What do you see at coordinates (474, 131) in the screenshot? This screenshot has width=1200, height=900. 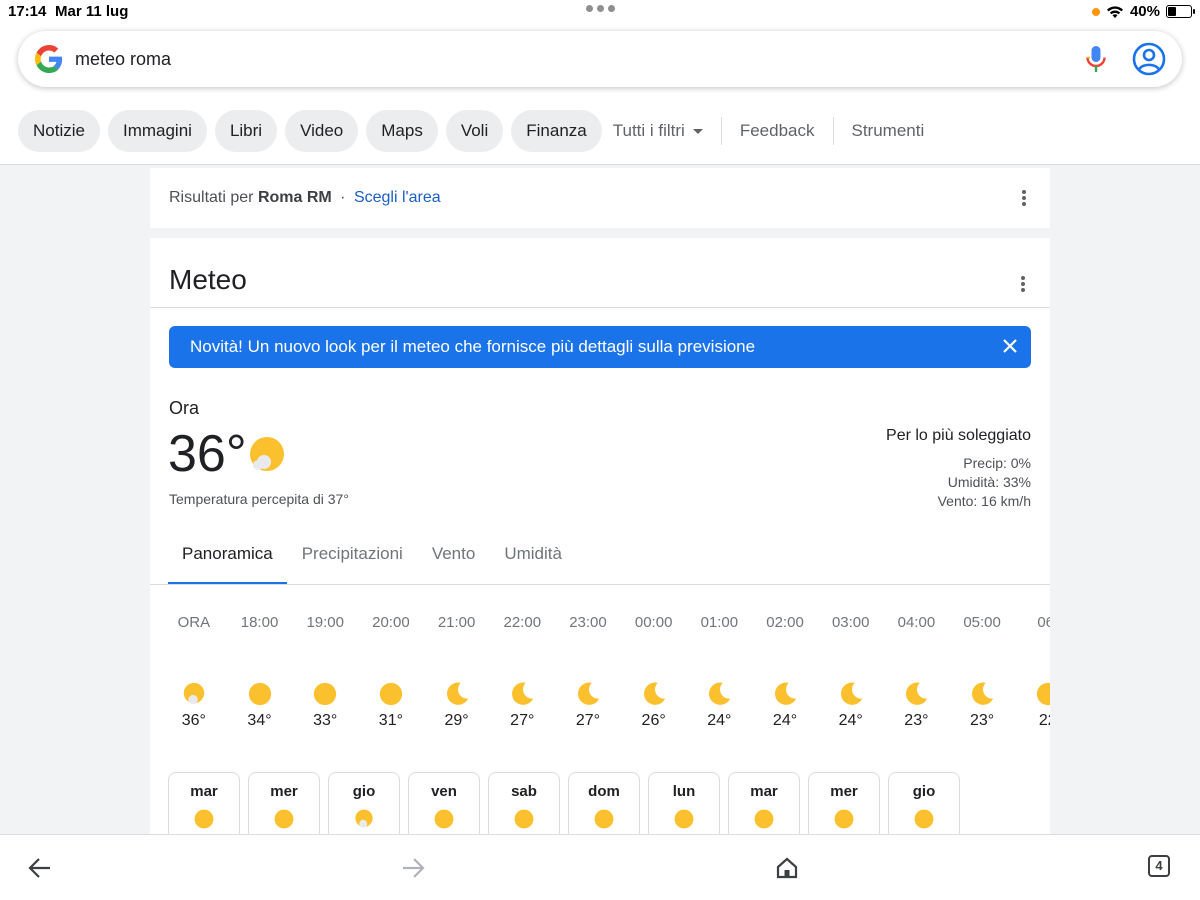 I see `chip-flights: Voli` at bounding box center [474, 131].